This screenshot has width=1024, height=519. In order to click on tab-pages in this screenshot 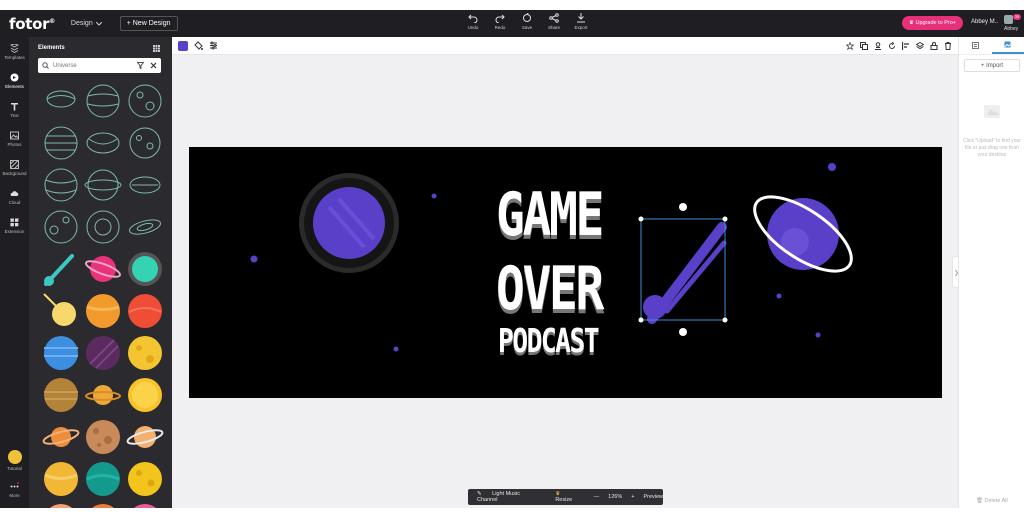, I will do `click(975, 45)`.